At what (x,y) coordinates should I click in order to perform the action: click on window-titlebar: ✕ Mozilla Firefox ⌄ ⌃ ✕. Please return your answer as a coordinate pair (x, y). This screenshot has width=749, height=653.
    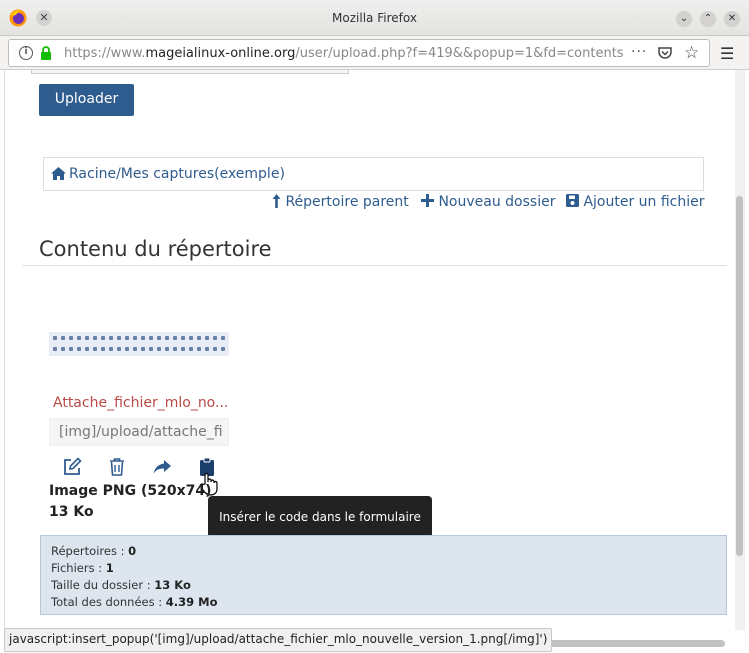
    Looking at the image, I should click on (374, 18).